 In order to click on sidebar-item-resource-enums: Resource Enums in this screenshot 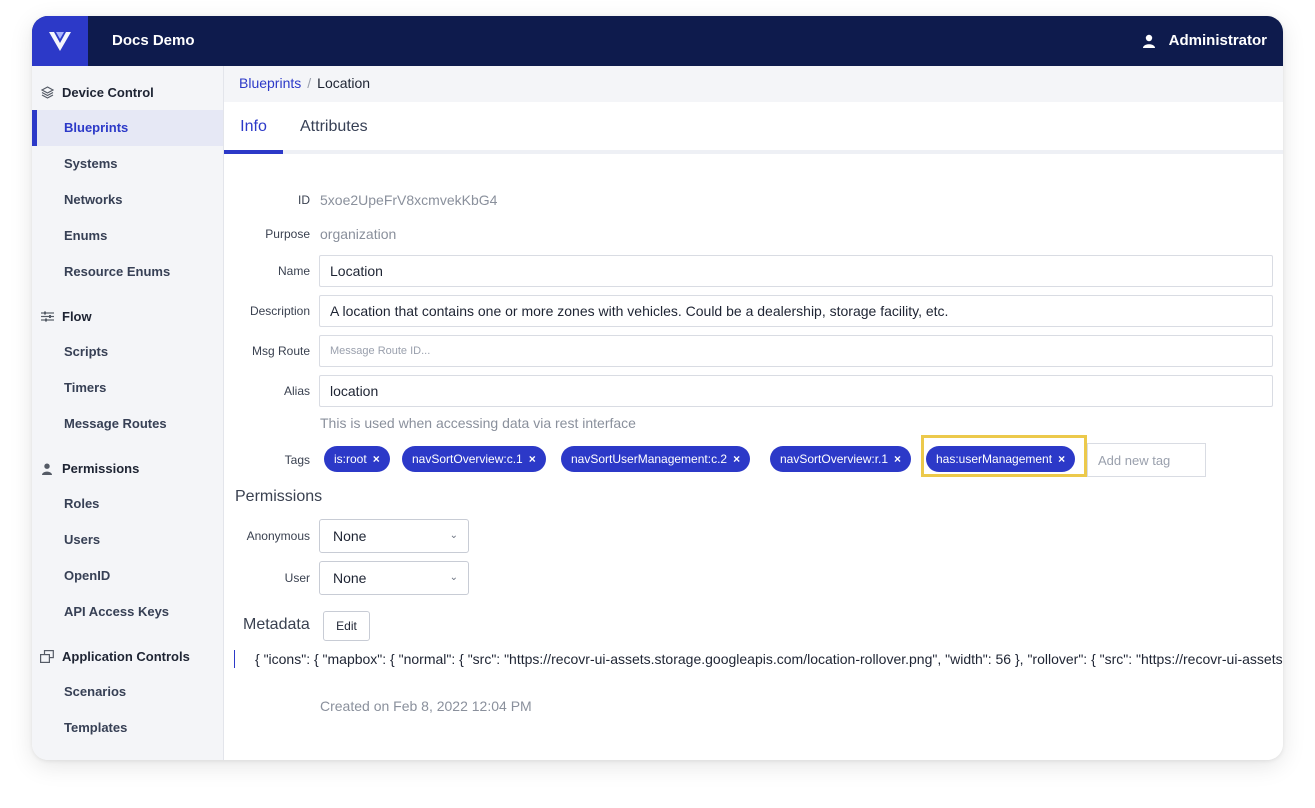, I will do `click(127, 272)`.